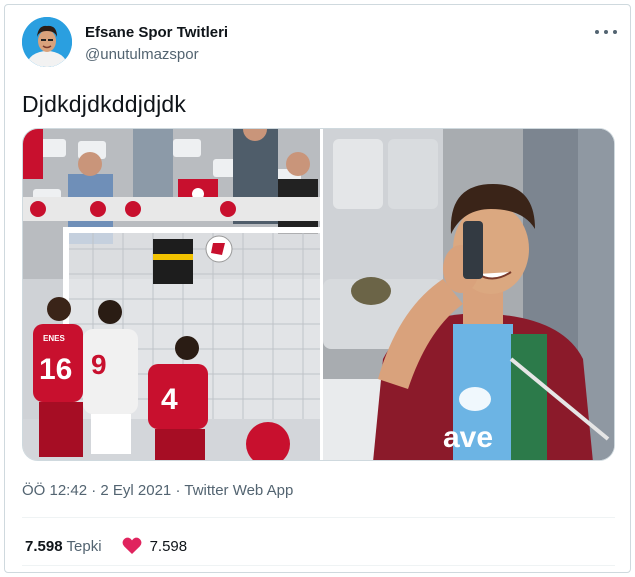 The height and width of the screenshot is (577, 635). I want to click on tweet-meta: ÖÖ 12:42 · 2 Eyl 2021 · Twitter Web App, so click(157, 490).